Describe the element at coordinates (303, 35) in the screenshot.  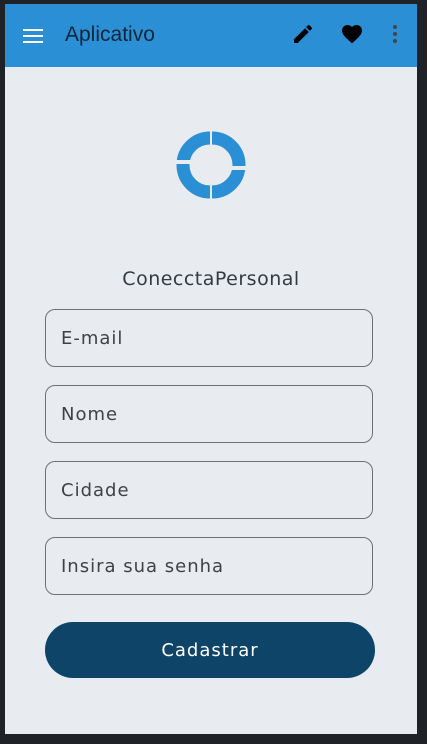
I see `edit-pencil-icon` at that location.